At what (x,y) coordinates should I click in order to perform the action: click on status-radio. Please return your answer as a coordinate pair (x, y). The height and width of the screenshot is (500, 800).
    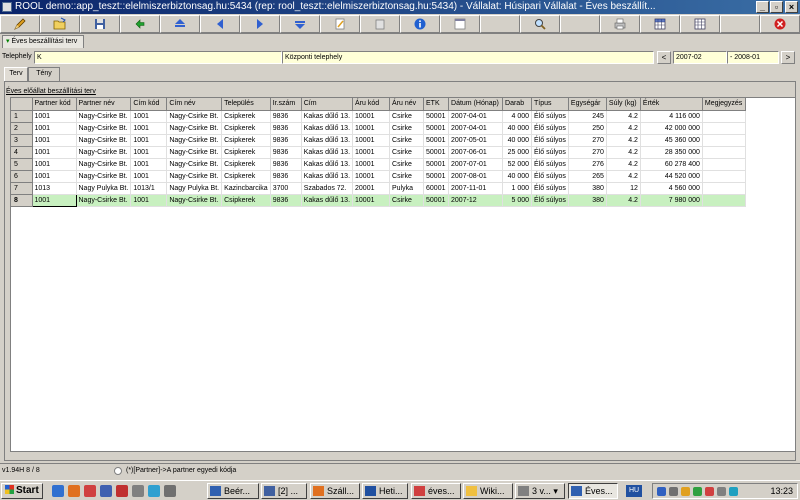
    Looking at the image, I should click on (118, 471).